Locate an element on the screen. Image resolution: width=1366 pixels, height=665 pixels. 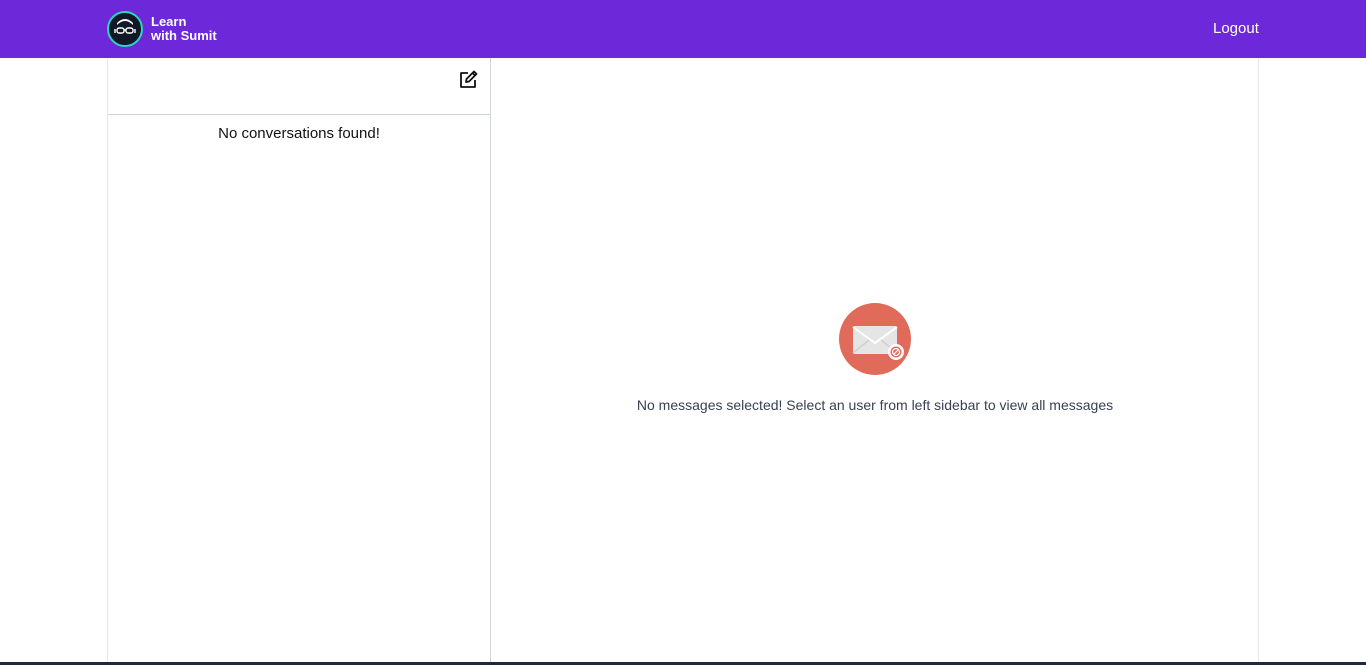
logout-button: Logout is located at coordinates (1236, 28).